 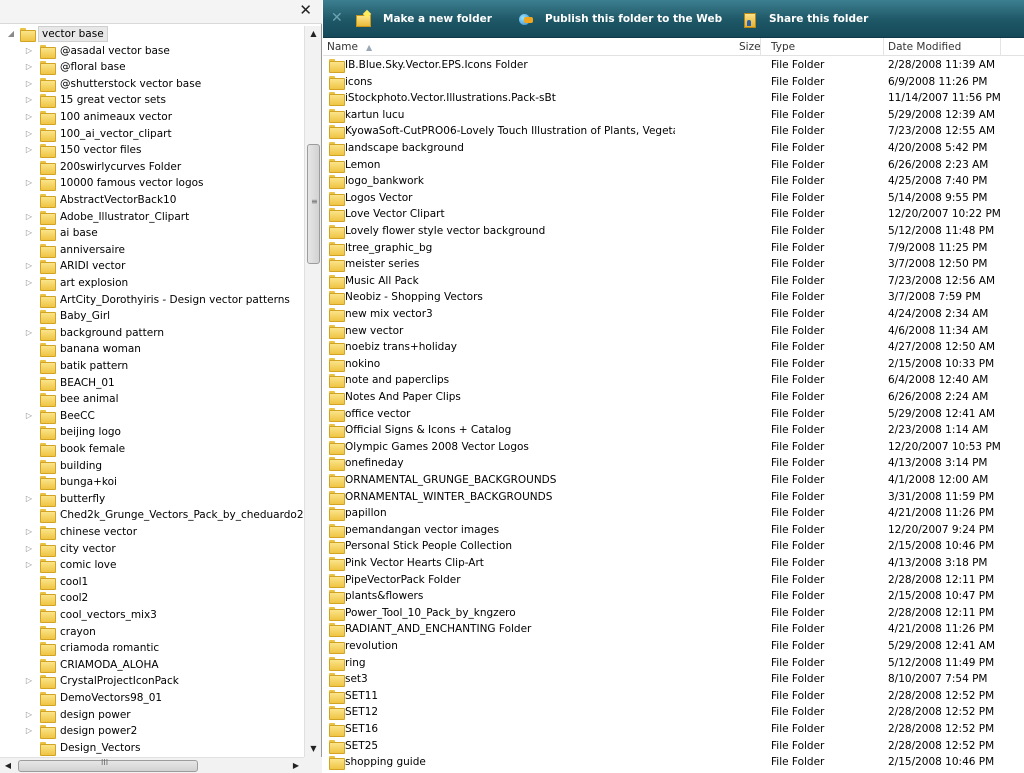 What do you see at coordinates (673, 198) in the screenshot?
I see `file-row: Logos Vector File Folder 5/14/2008 9:55 PM` at bounding box center [673, 198].